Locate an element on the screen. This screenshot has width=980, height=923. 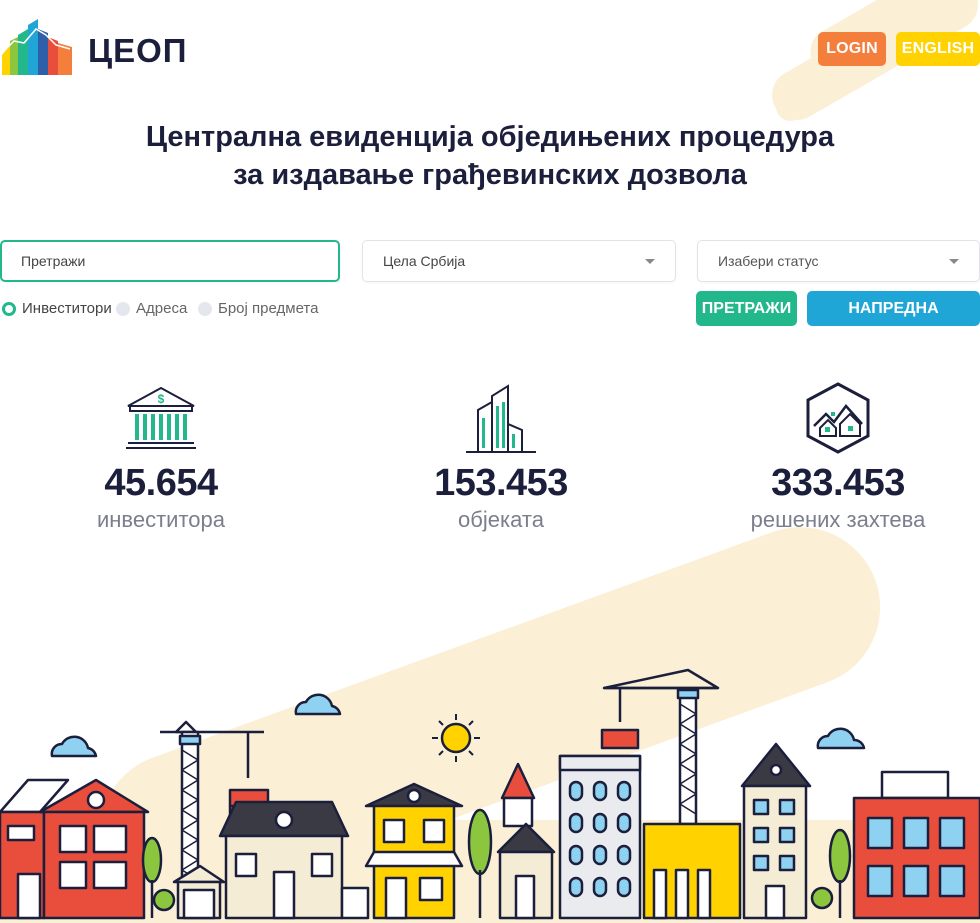
radio-case-number: Број предмета is located at coordinates (258, 309).